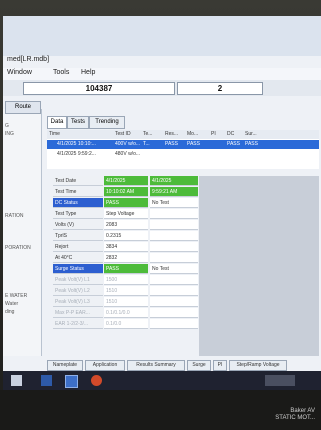  Describe the element at coordinates (105, 365) in the screenshot. I see `tab-application: Application` at that location.